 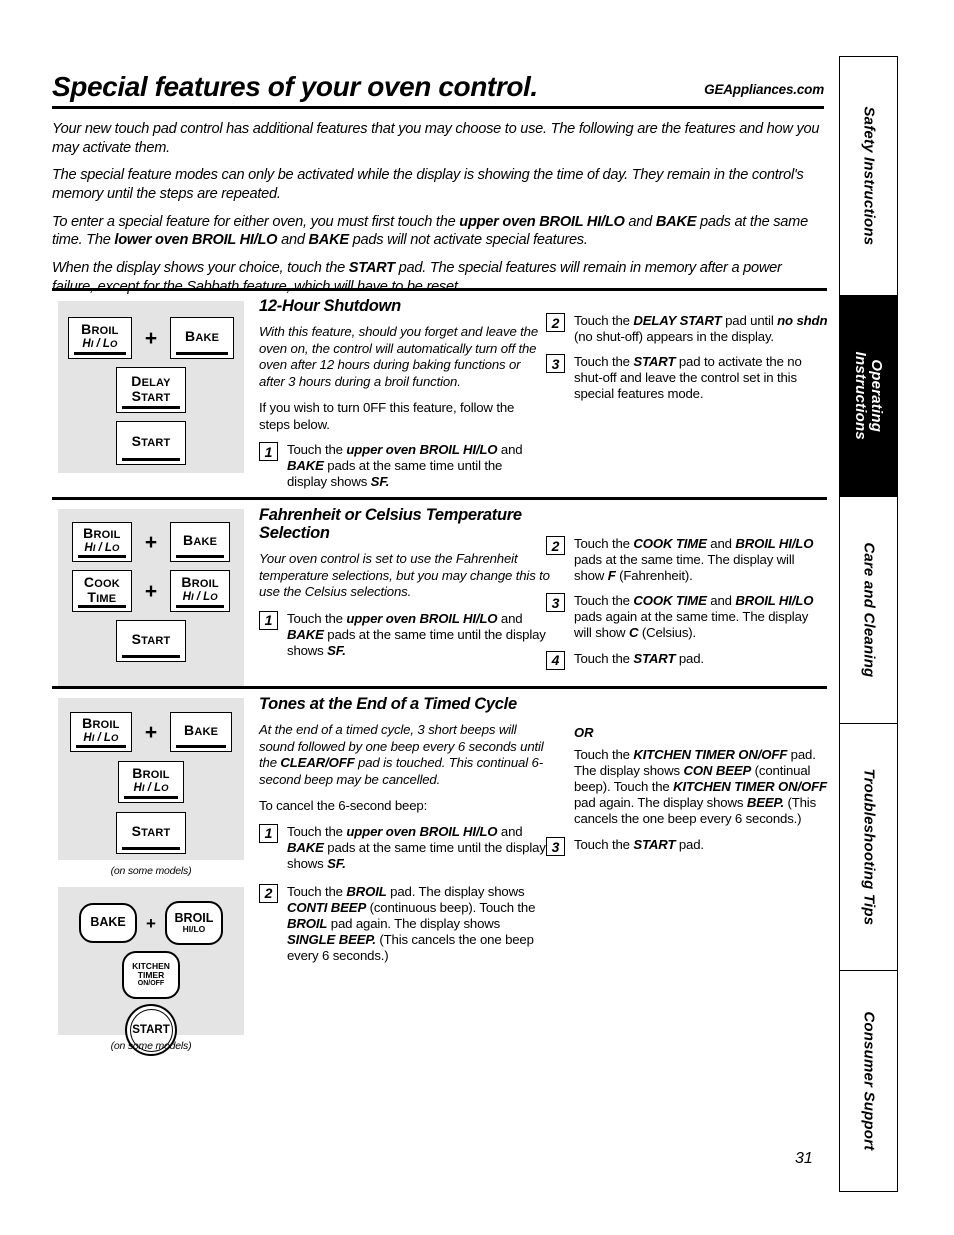 I want to click on pad-cook-time: COOK TIME, so click(x=101, y=591).